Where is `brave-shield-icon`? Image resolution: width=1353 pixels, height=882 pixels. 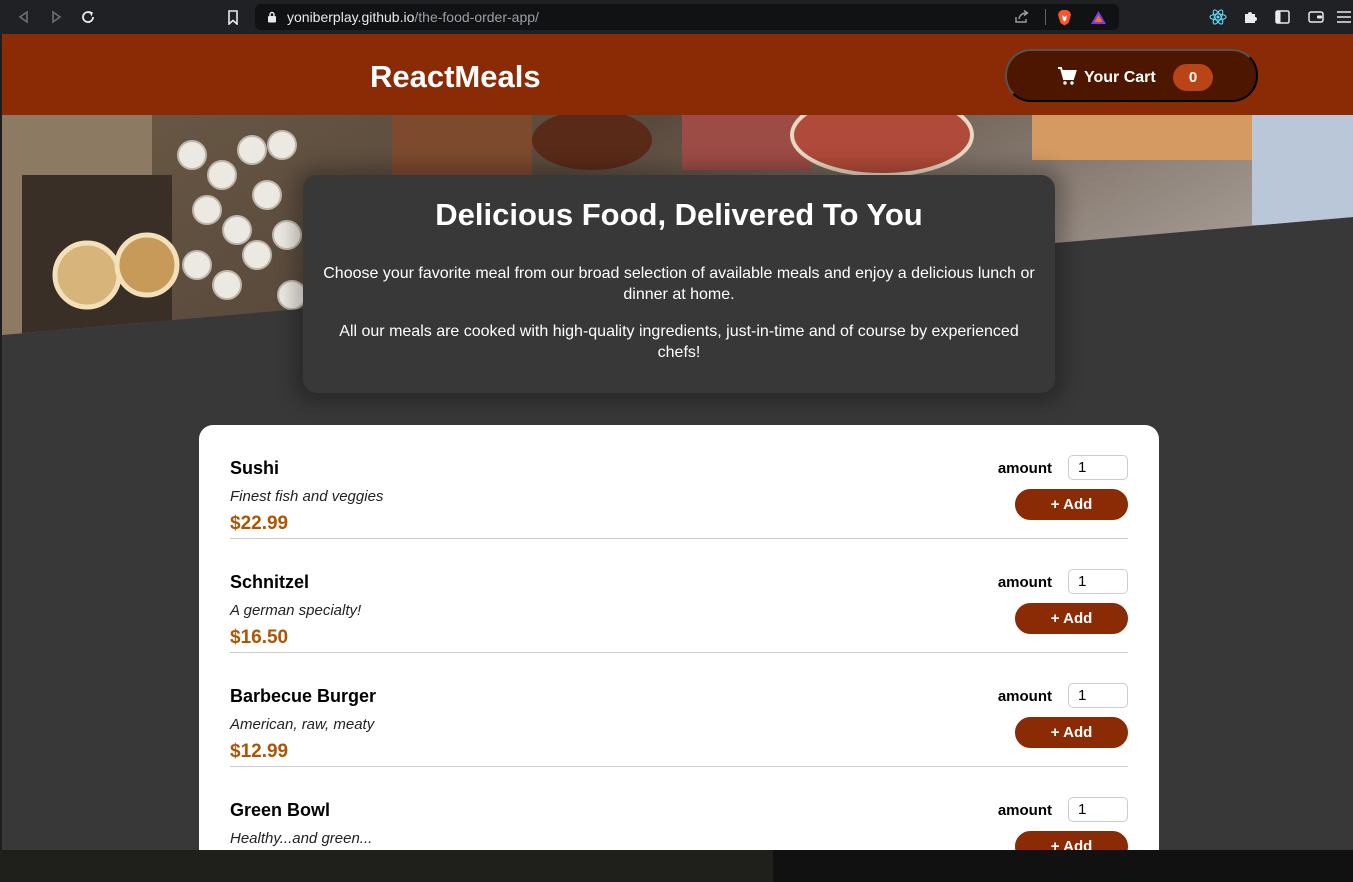
brave-shield-icon is located at coordinates (1064, 17).